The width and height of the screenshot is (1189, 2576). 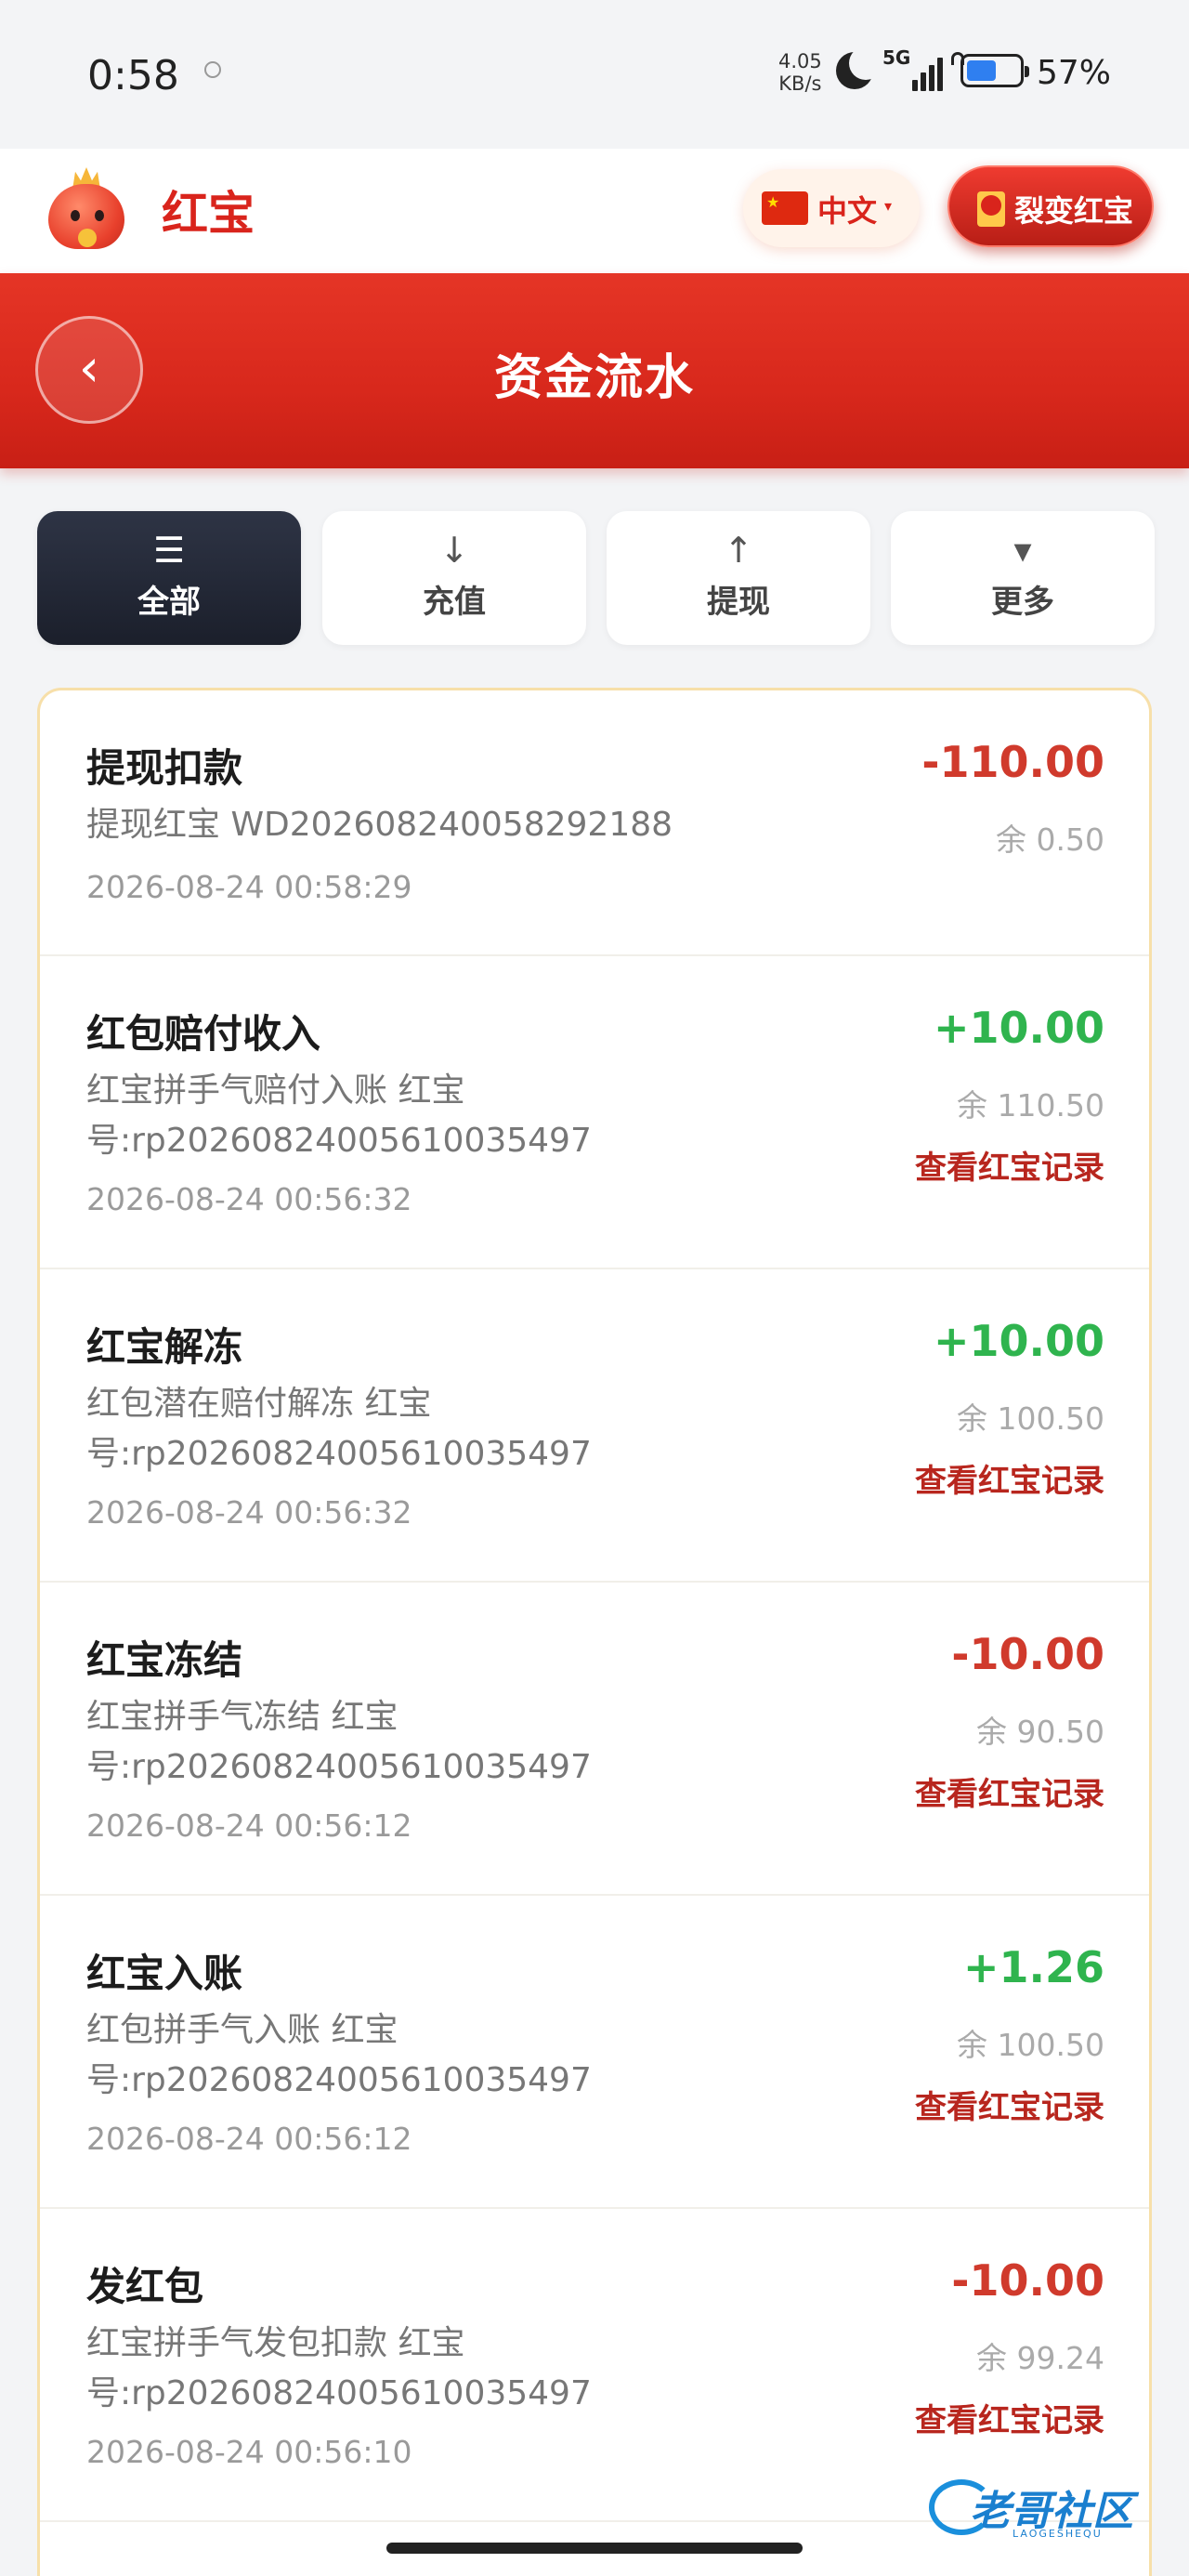 I want to click on arrow-down-icon: ↓, so click(x=454, y=550).